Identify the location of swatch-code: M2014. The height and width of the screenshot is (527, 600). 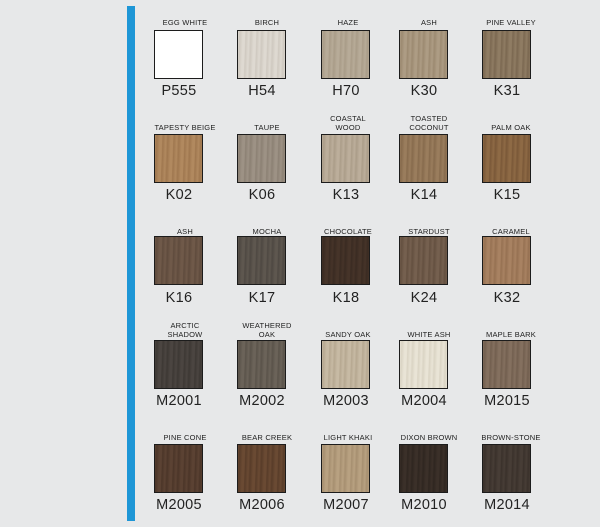
(507, 505).